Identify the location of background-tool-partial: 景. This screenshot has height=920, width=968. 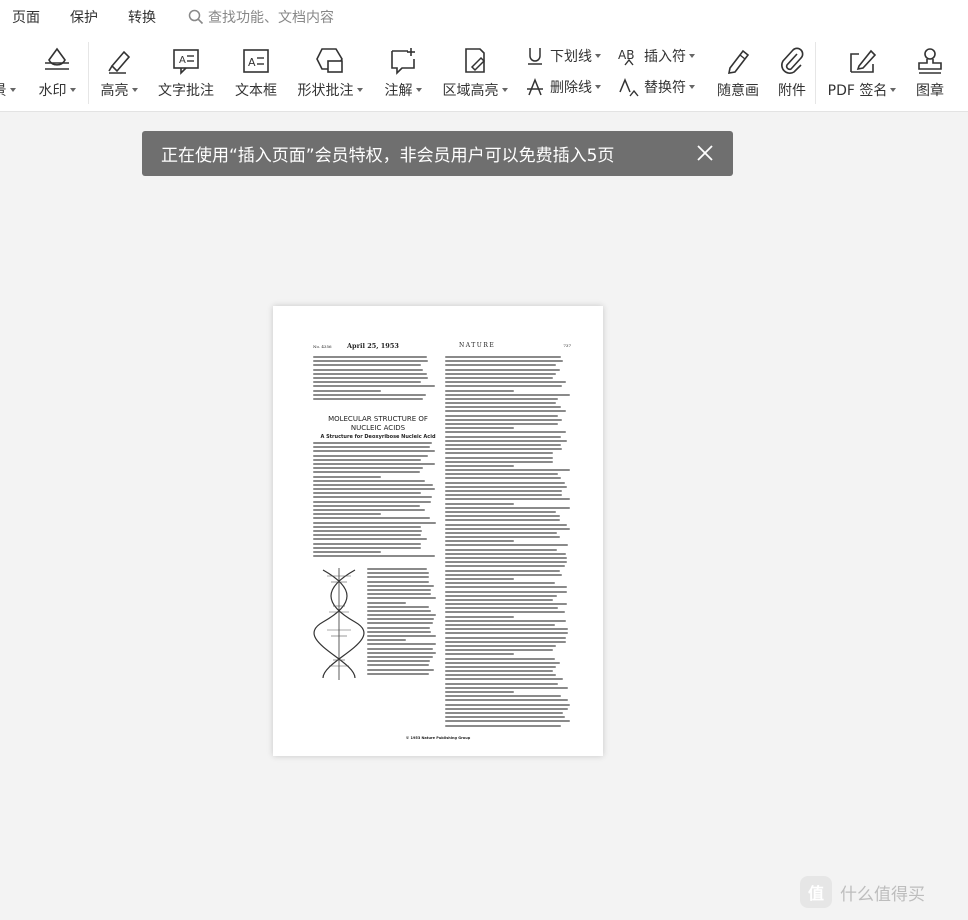
(8, 73).